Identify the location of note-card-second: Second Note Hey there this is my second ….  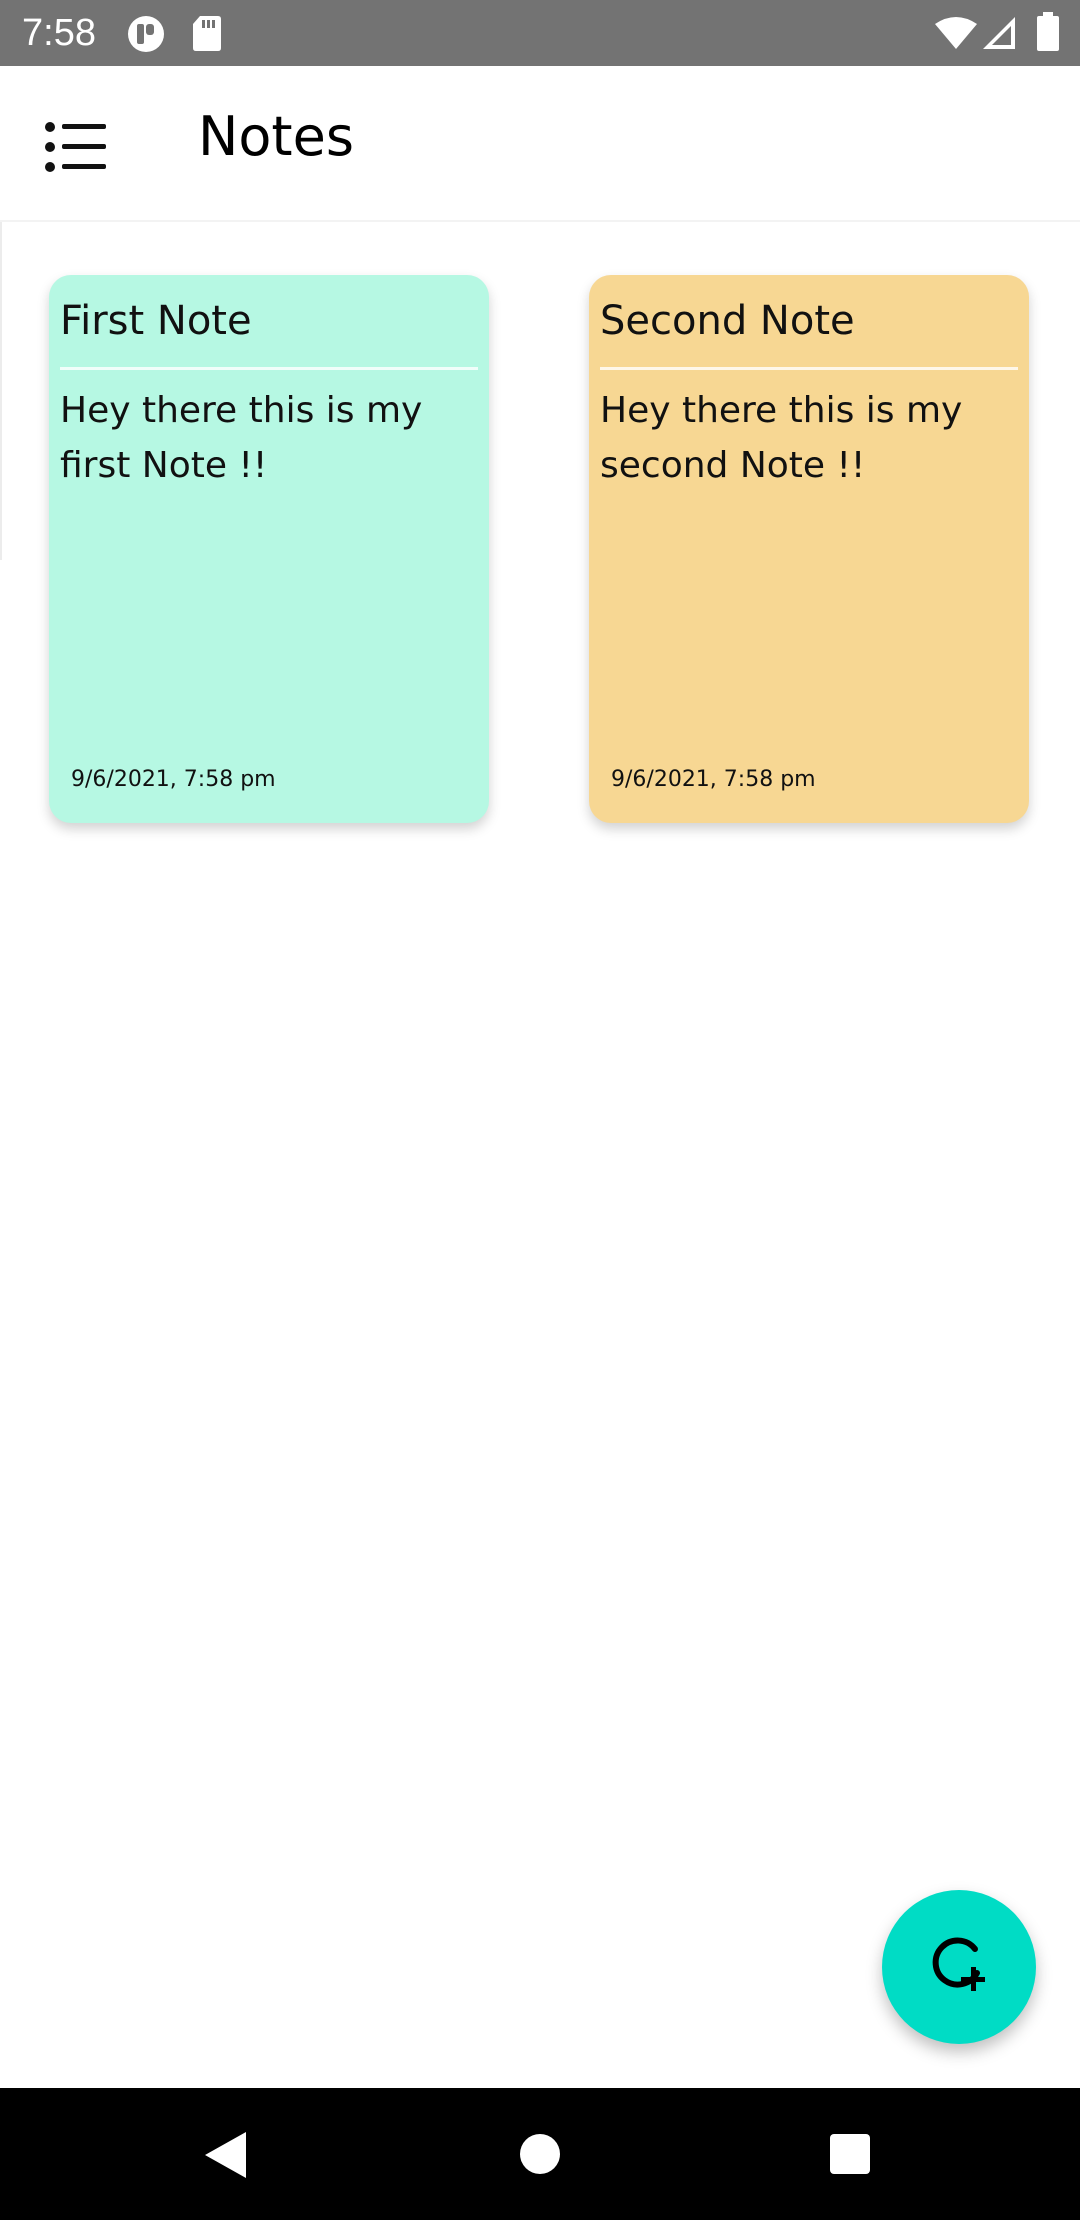
(809, 549).